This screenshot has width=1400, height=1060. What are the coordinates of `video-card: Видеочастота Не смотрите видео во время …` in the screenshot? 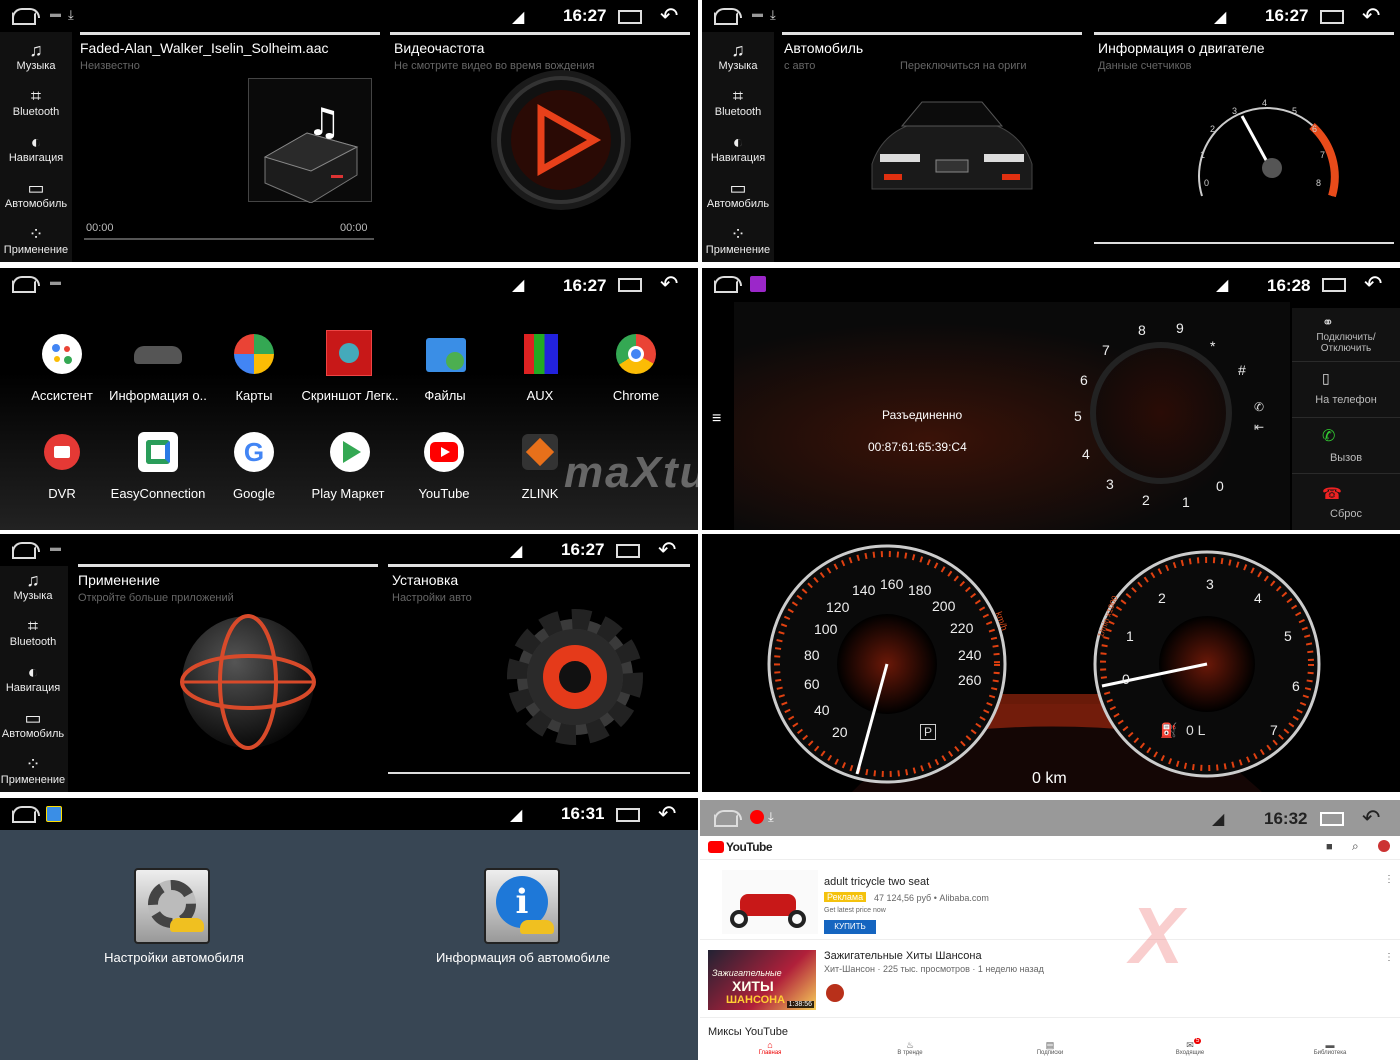 It's located at (540, 146).